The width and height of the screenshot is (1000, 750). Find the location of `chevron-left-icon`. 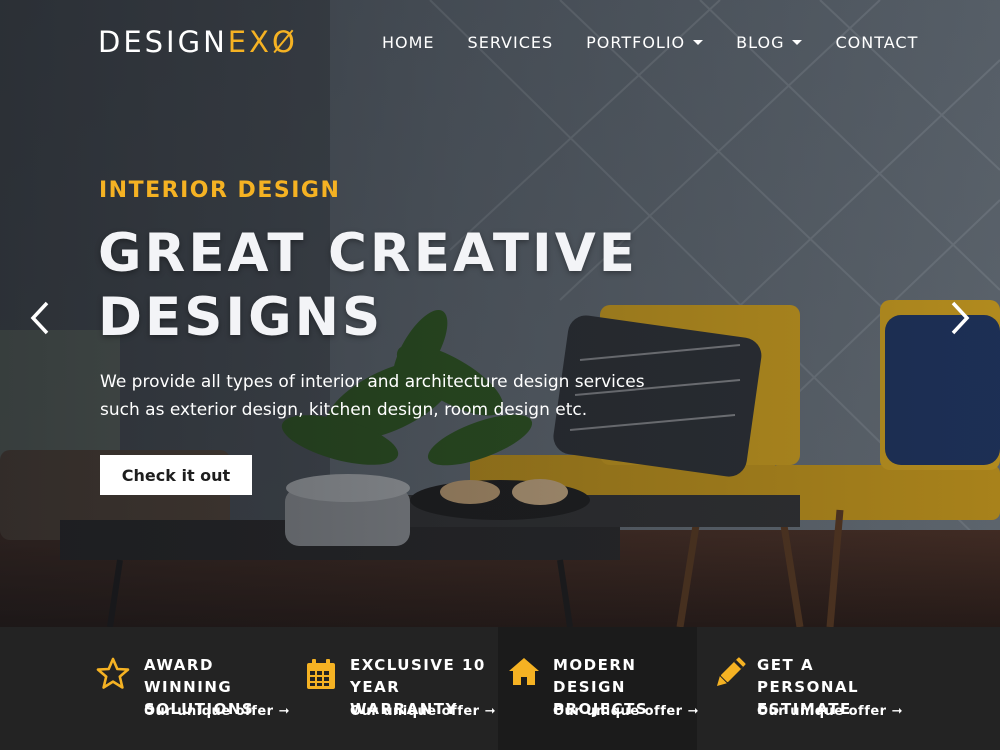

chevron-left-icon is located at coordinates (39, 318).